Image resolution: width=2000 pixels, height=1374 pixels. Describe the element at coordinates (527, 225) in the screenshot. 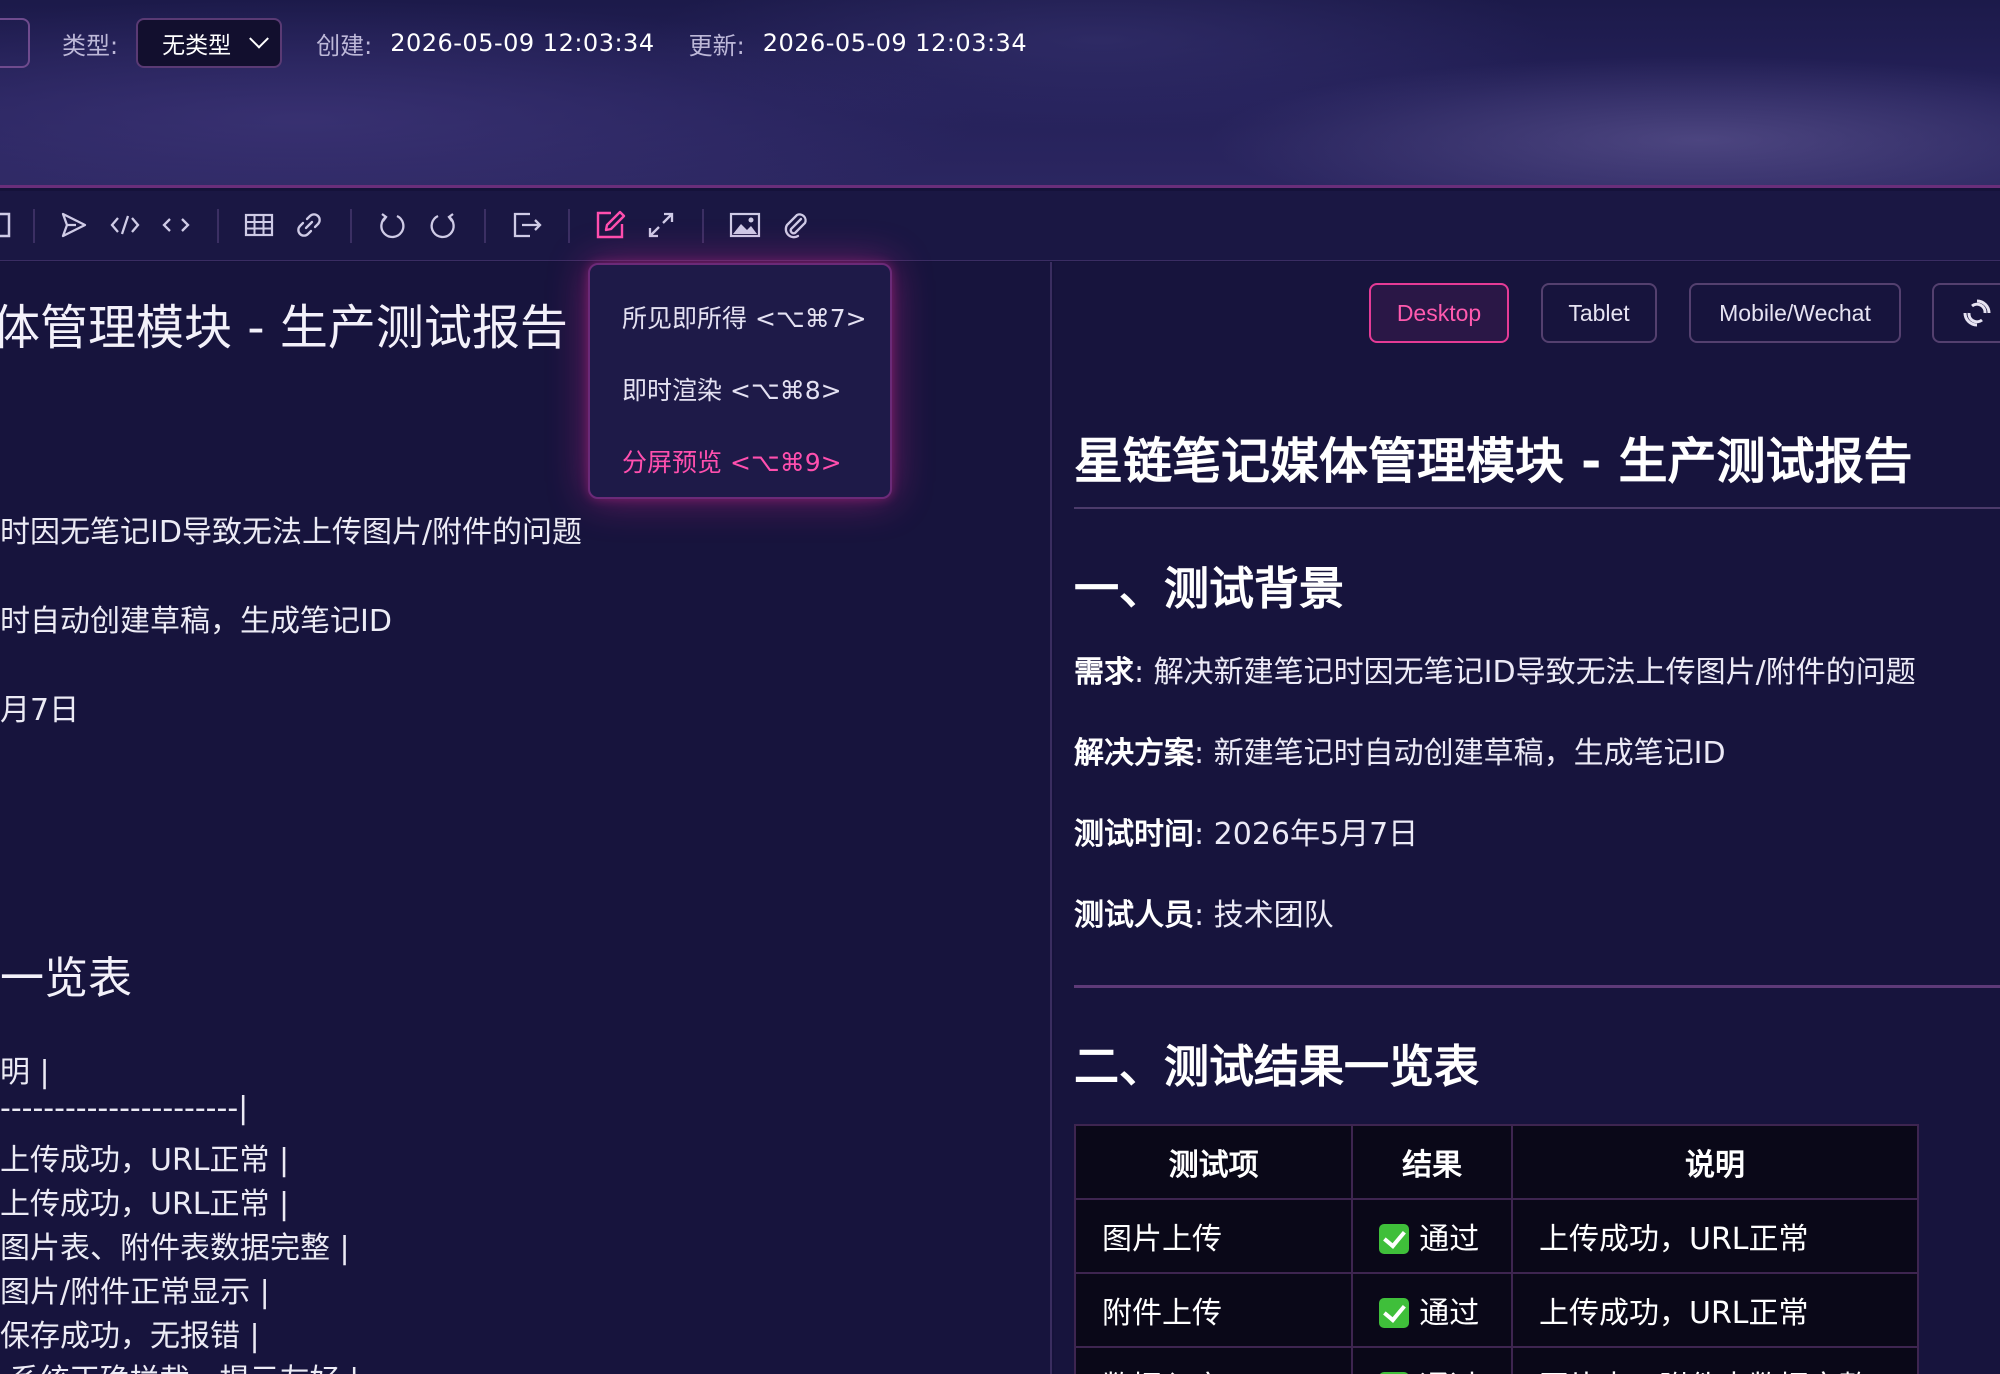

I see `export-icon` at that location.